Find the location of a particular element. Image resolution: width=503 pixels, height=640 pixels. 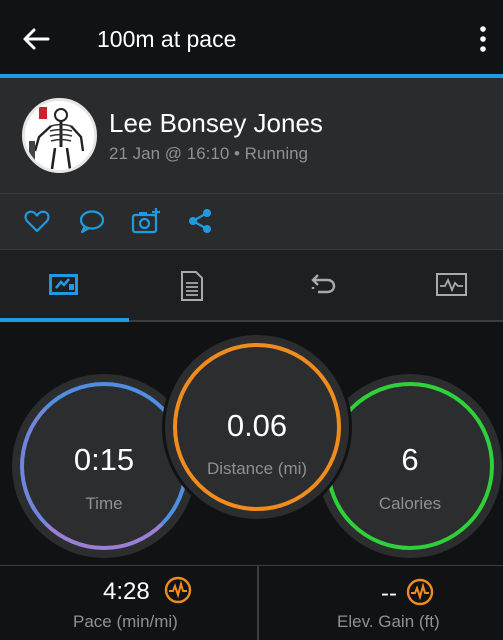

tab-laps is located at coordinates (315, 285).